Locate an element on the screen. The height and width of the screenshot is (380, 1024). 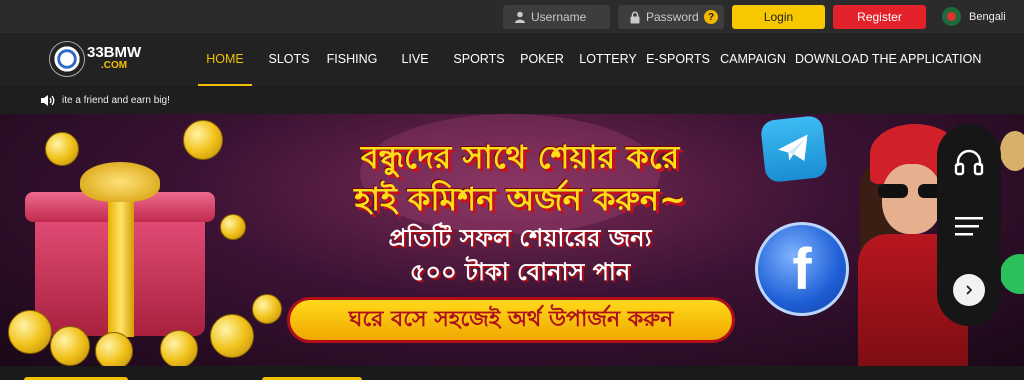
username-field is located at coordinates (556, 17).